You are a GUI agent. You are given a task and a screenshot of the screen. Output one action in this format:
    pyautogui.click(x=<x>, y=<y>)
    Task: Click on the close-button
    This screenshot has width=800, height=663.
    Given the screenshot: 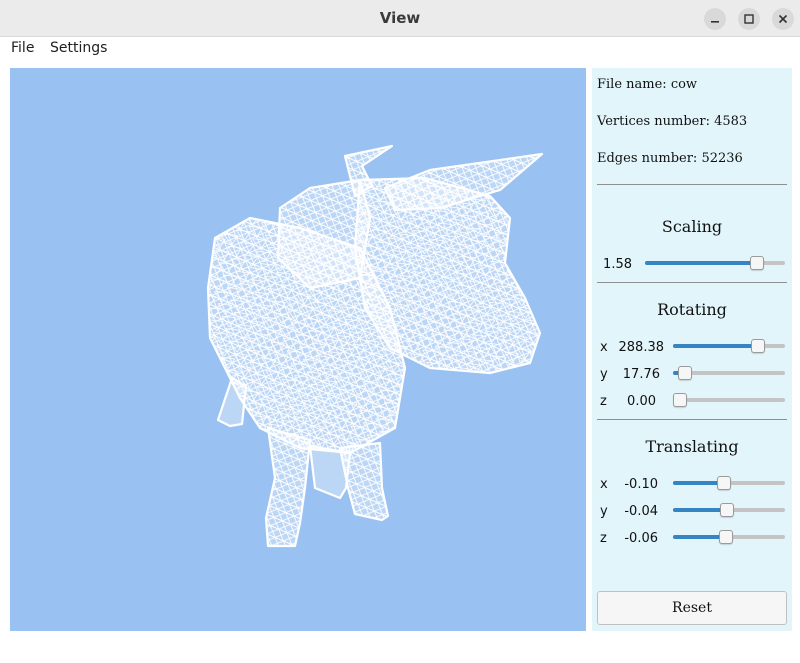 What is the action you would take?
    pyautogui.click(x=783, y=19)
    